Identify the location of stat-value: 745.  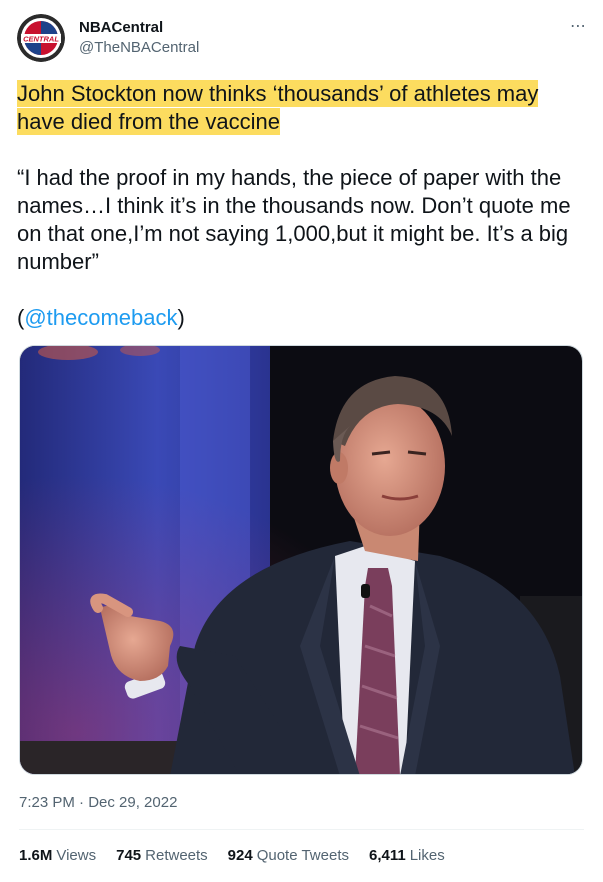
(129, 855).